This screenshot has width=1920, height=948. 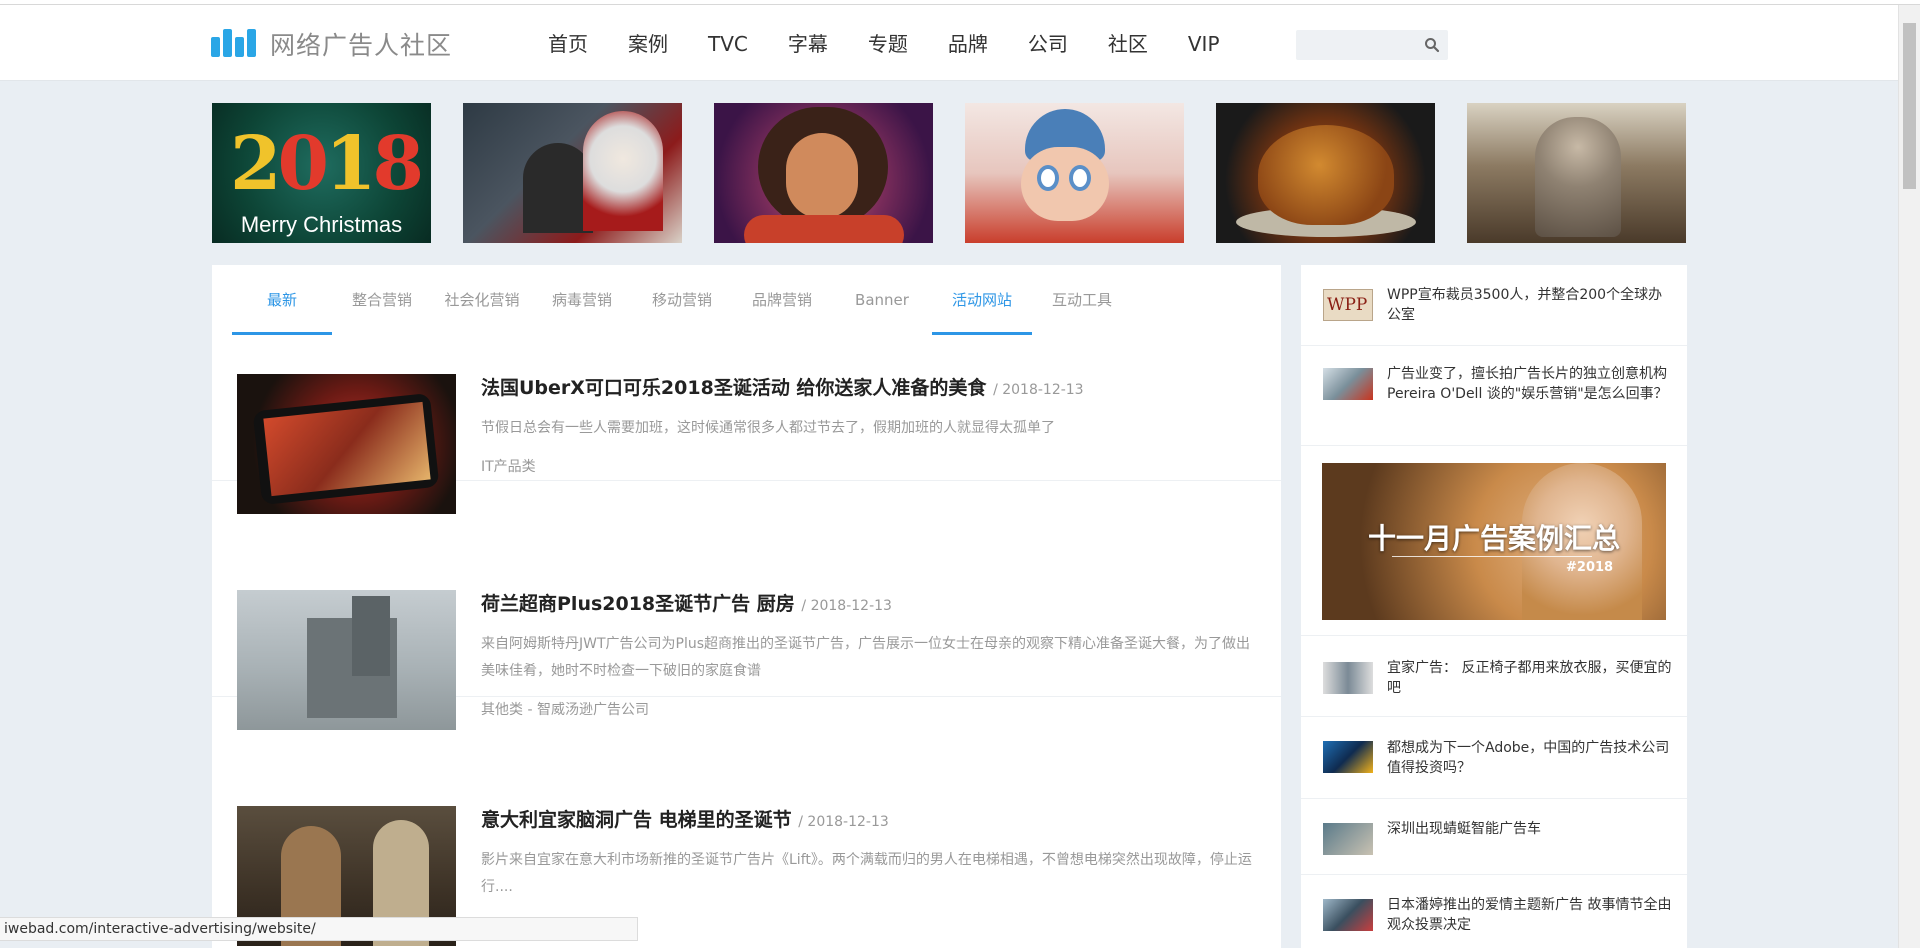 What do you see at coordinates (572, 173) in the screenshot?
I see `banner-santa` at bounding box center [572, 173].